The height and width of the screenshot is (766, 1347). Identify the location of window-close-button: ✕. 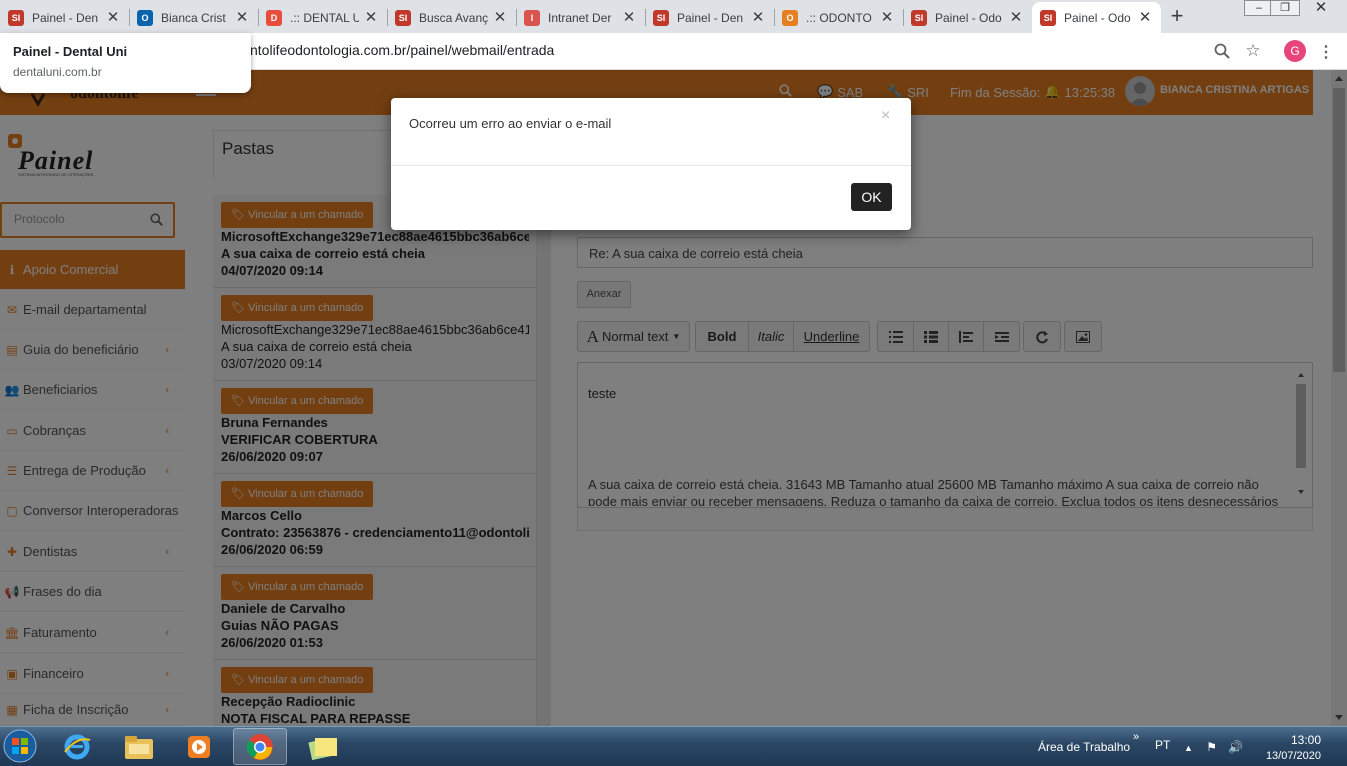
(1321, 8).